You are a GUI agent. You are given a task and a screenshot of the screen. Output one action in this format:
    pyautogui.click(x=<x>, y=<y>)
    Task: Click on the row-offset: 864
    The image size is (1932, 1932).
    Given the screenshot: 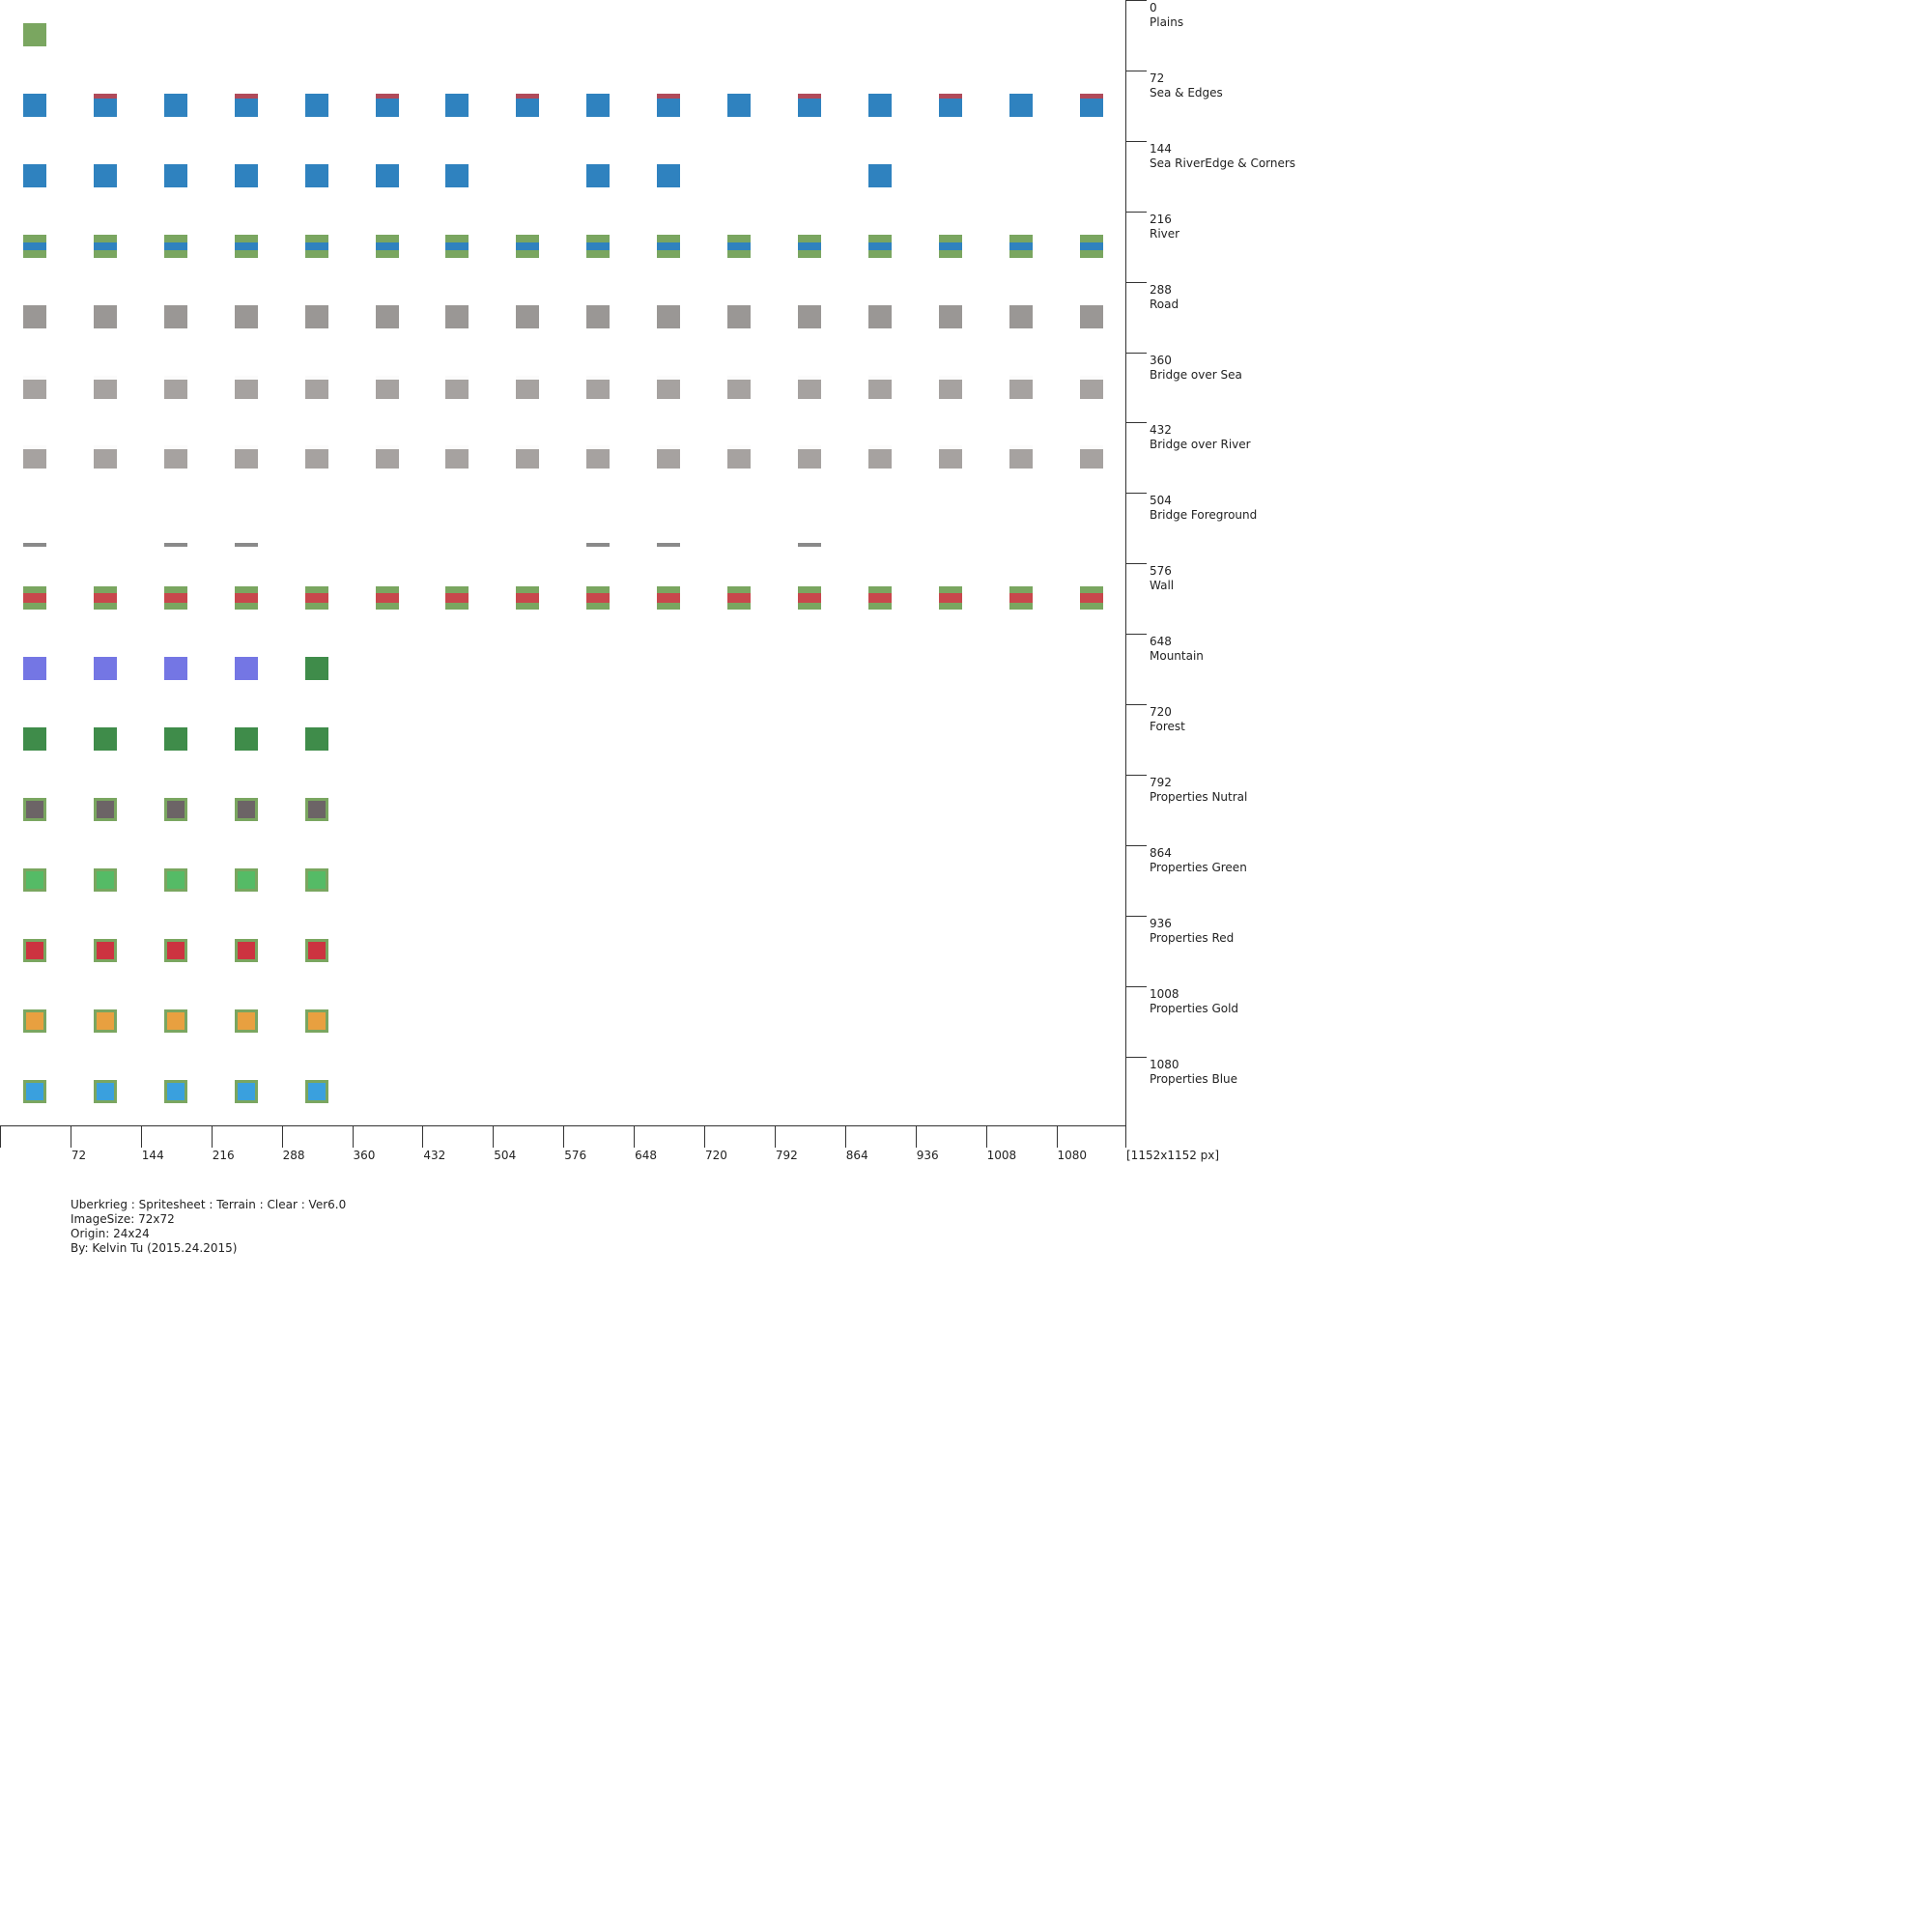 What is the action you would take?
    pyautogui.click(x=1161, y=852)
    